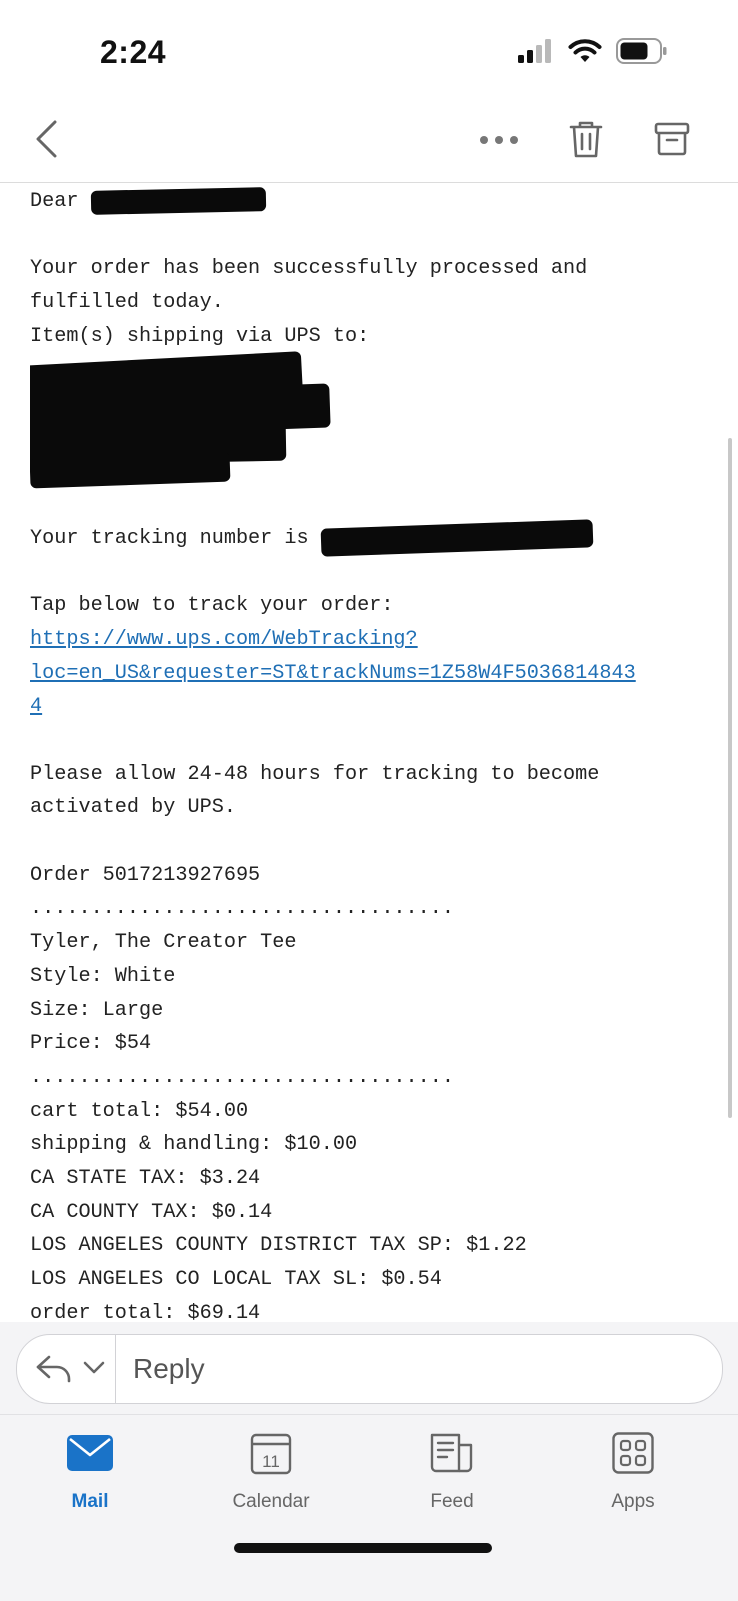 Image resolution: width=738 pixels, height=1601 pixels. What do you see at coordinates (452, 1501) in the screenshot?
I see `tab-feed-label: Feed` at bounding box center [452, 1501].